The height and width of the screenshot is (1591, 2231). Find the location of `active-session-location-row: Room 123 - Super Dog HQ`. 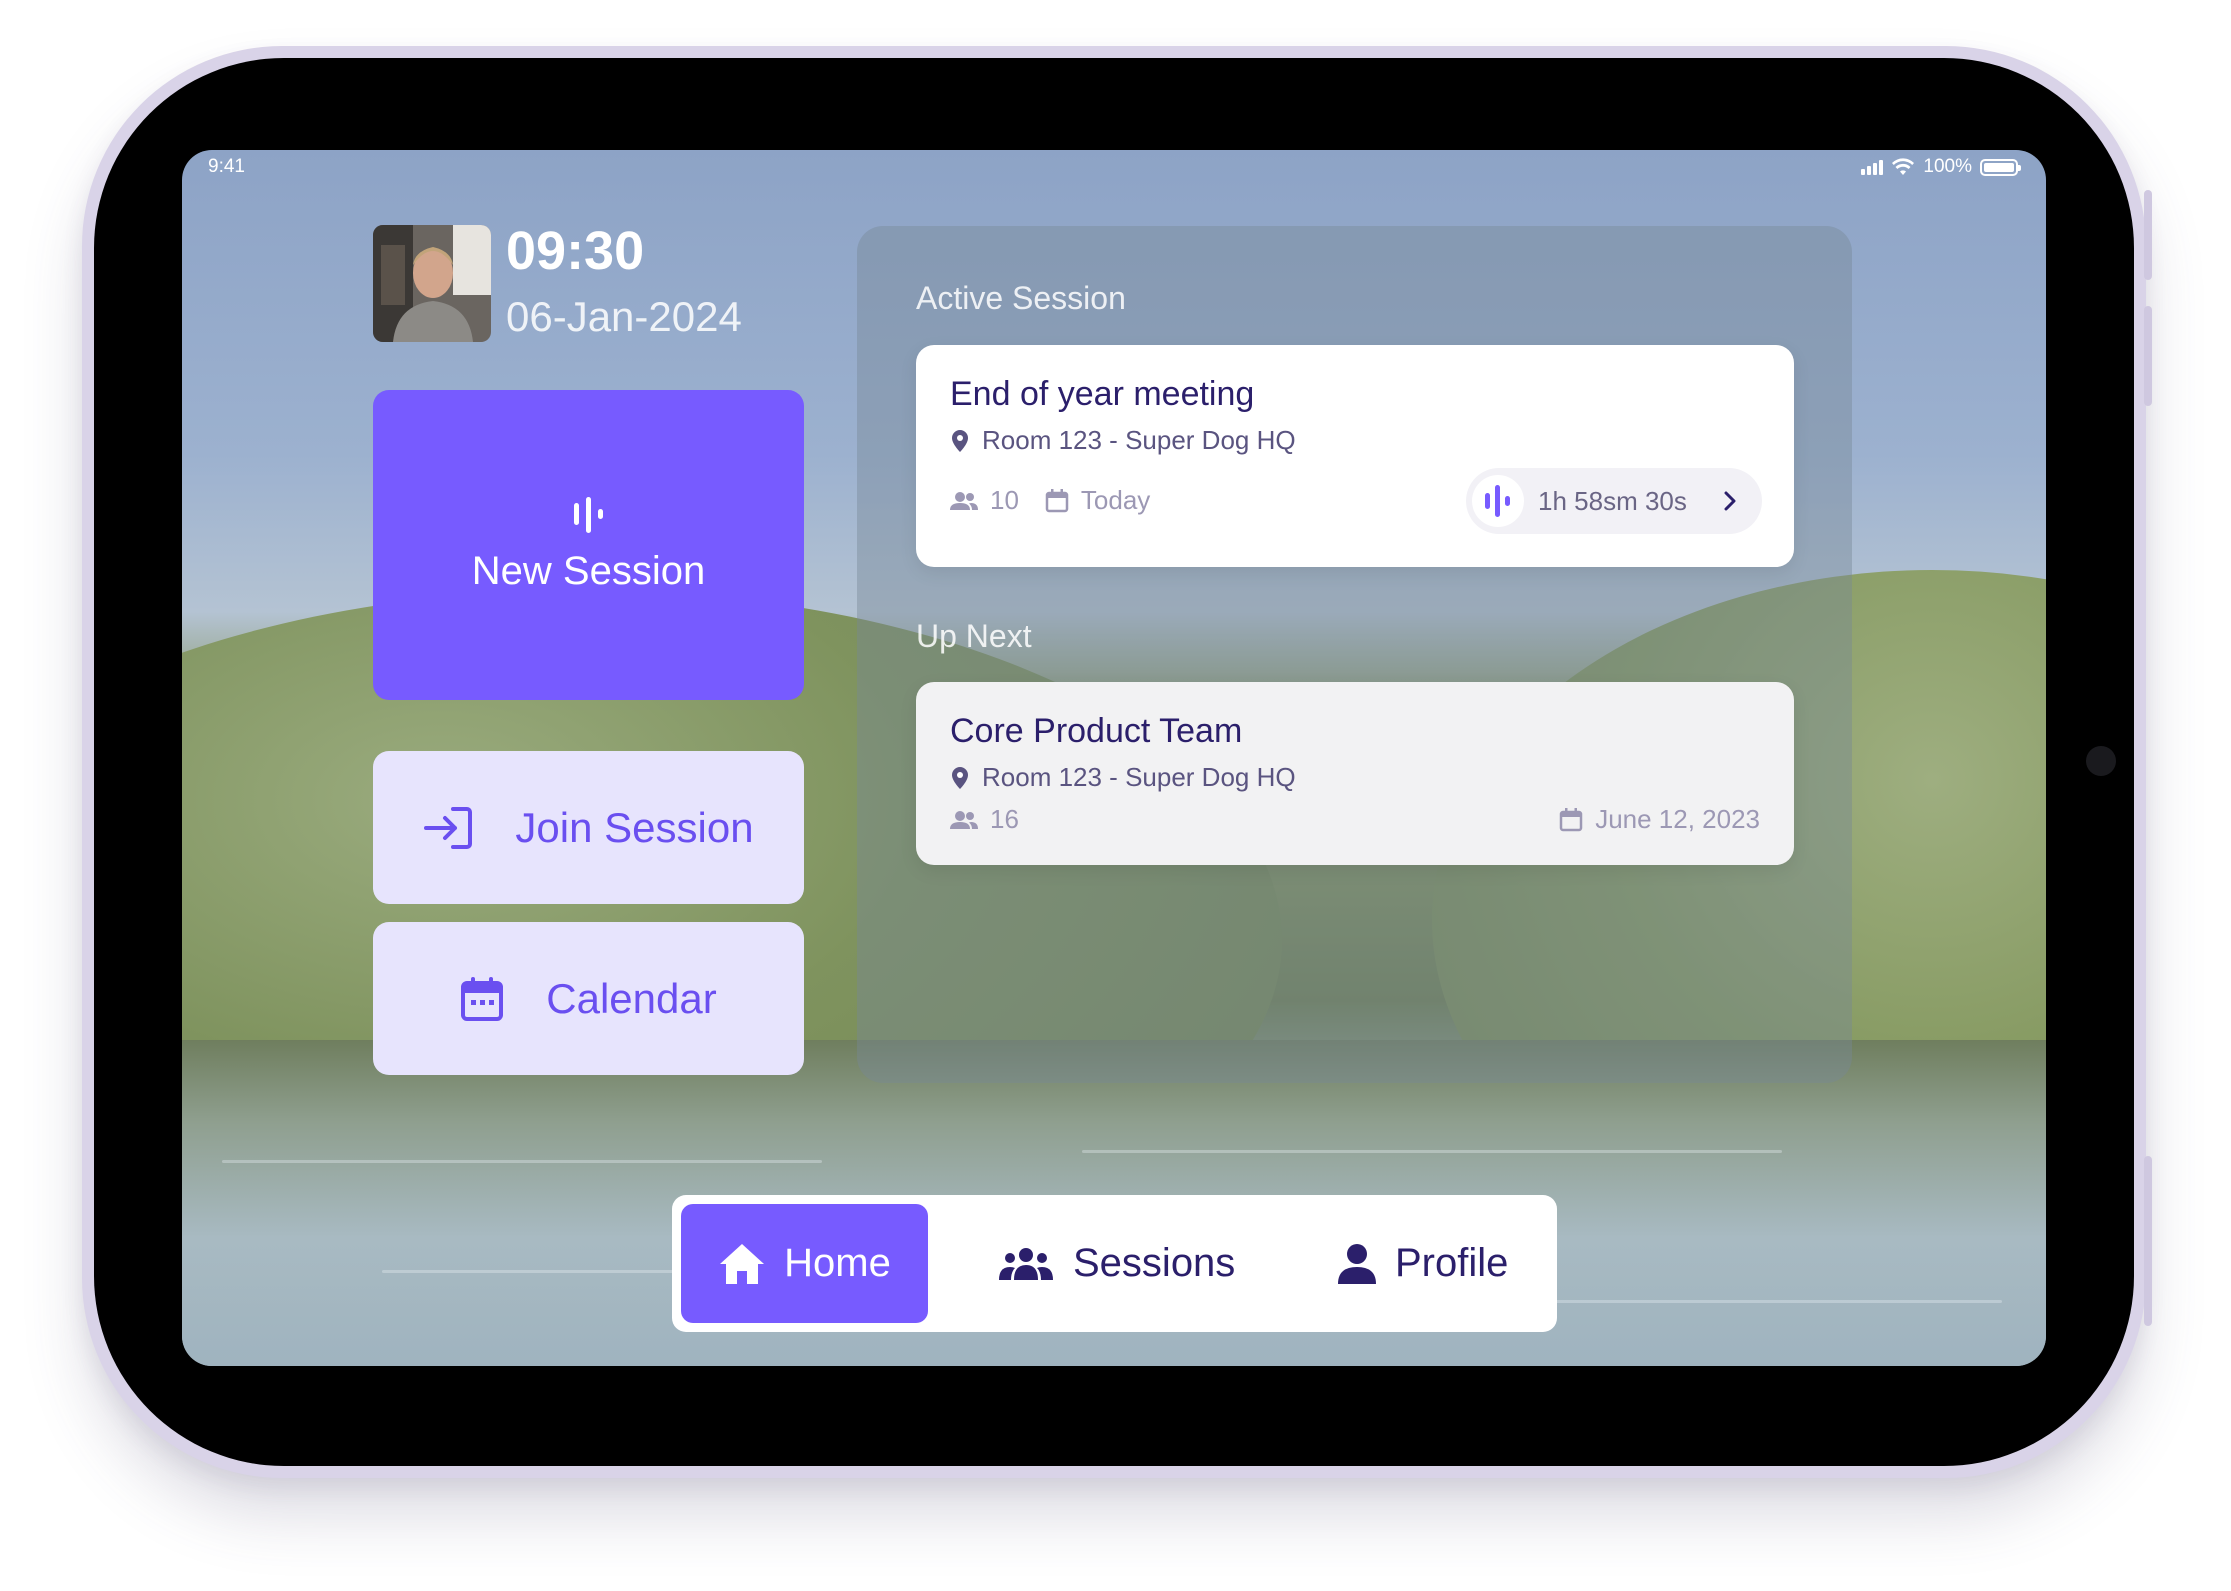

active-session-location-row: Room 123 - Super Dog HQ is located at coordinates (1123, 440).